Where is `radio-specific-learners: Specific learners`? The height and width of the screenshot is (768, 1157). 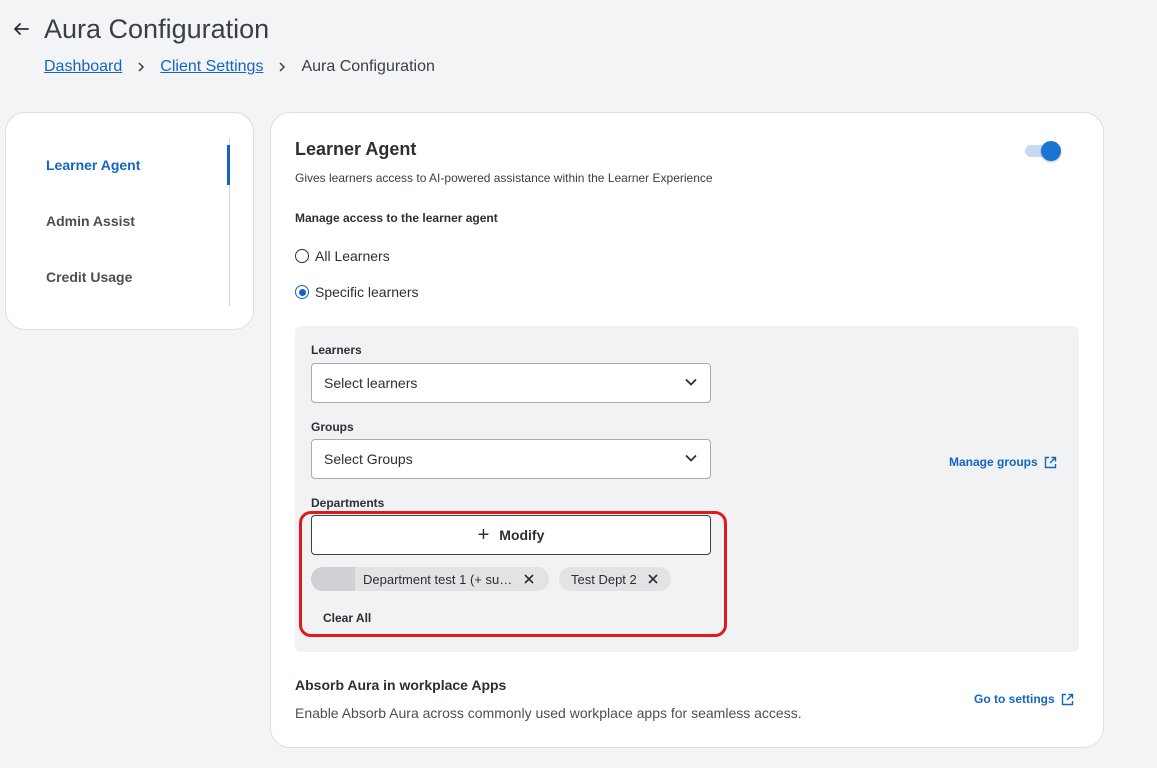 radio-specific-learners: Specific learners is located at coordinates (357, 292).